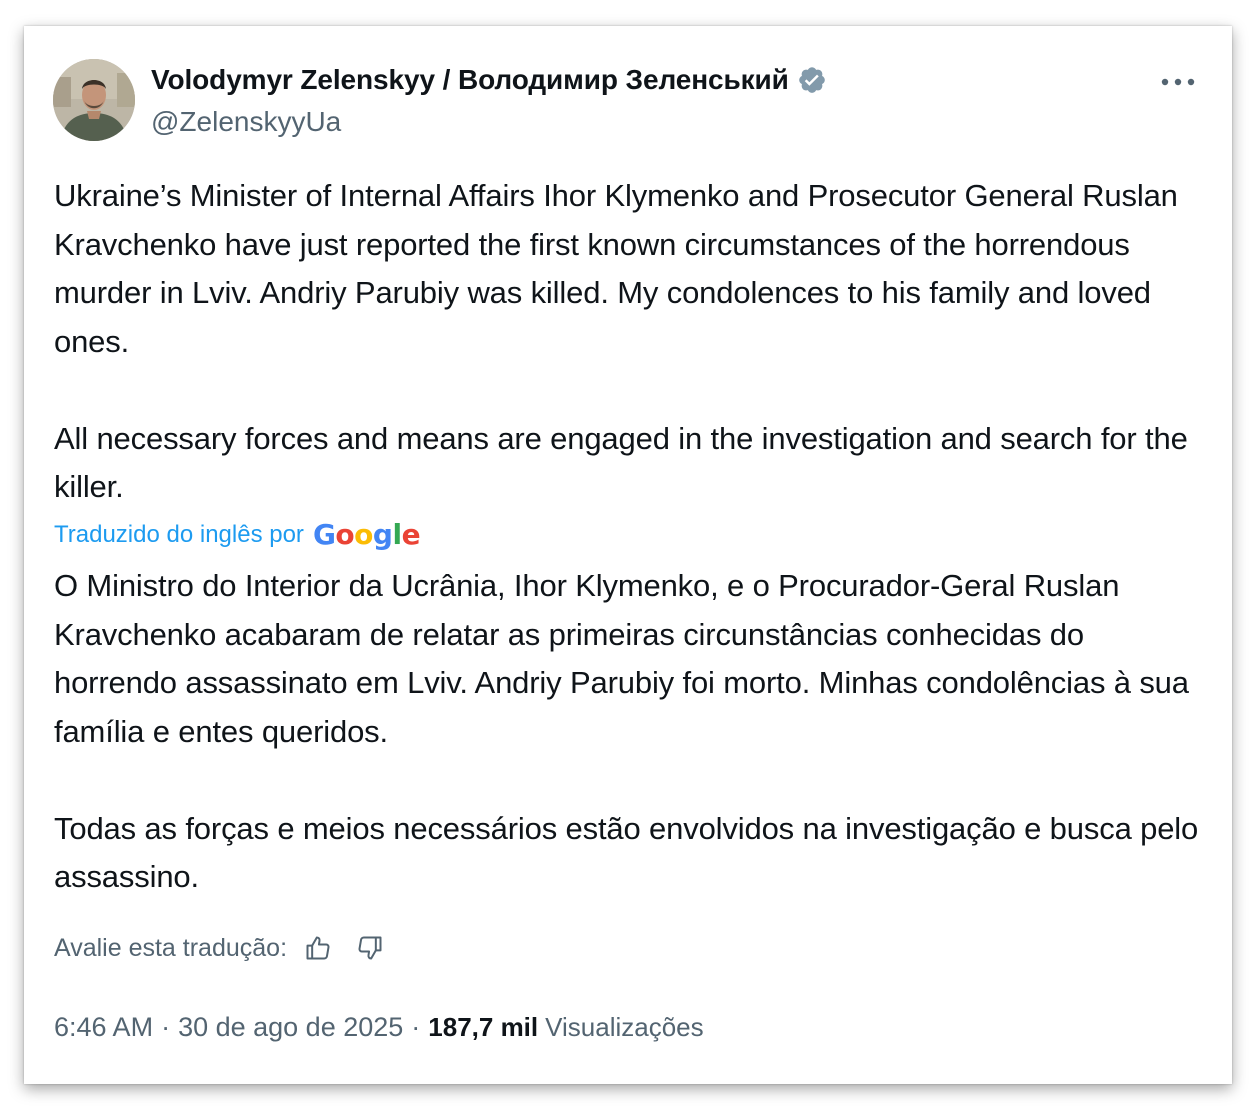 This screenshot has width=1254, height=1112. I want to click on rate-translation-row: Avalie esta tradução:, so click(219, 948).